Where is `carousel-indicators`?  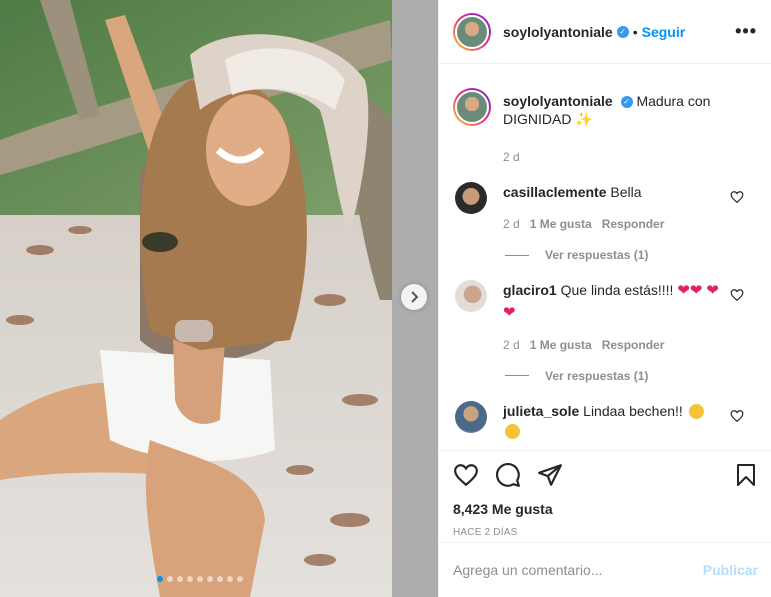
carousel-indicators is located at coordinates (200, 579).